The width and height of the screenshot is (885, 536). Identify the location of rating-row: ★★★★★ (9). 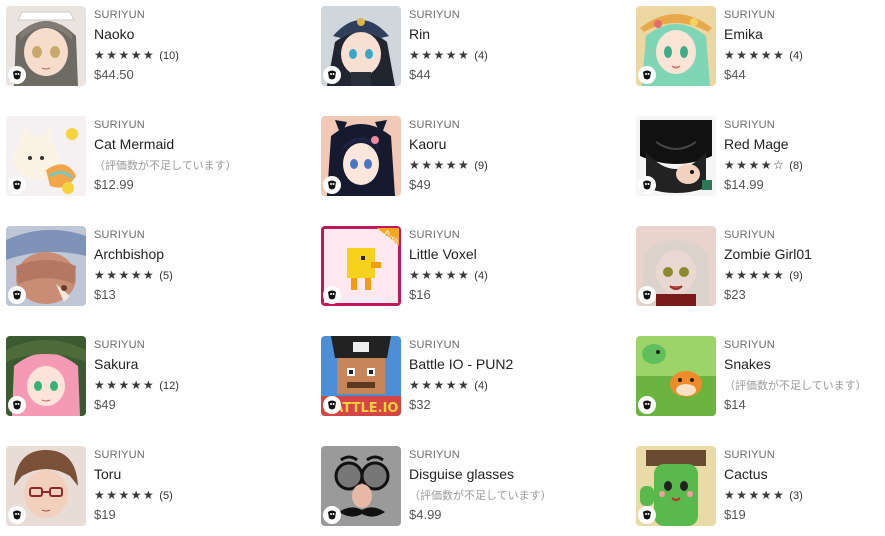
(804, 275).